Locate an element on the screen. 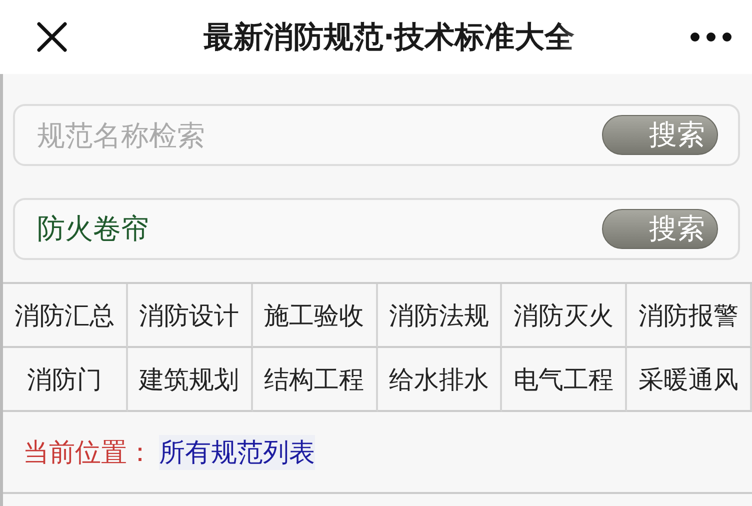 Image resolution: width=752 pixels, height=506 pixels. category-link: 施工验收 is located at coordinates (315, 316).